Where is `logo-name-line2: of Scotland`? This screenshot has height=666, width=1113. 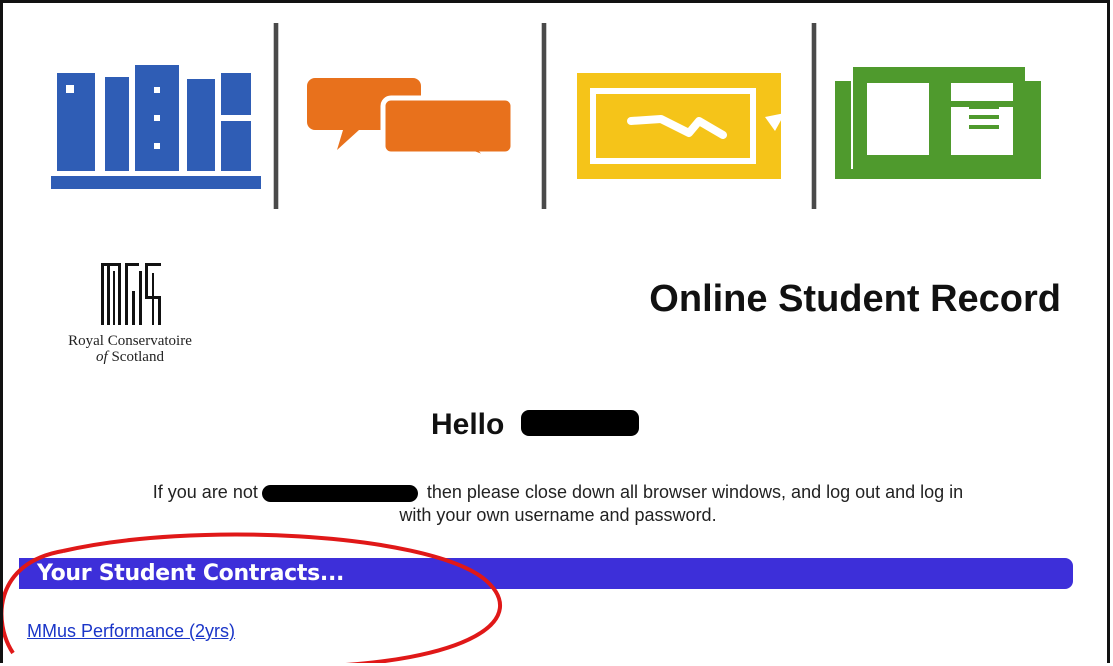 logo-name-line2: of Scotland is located at coordinates (161, 357).